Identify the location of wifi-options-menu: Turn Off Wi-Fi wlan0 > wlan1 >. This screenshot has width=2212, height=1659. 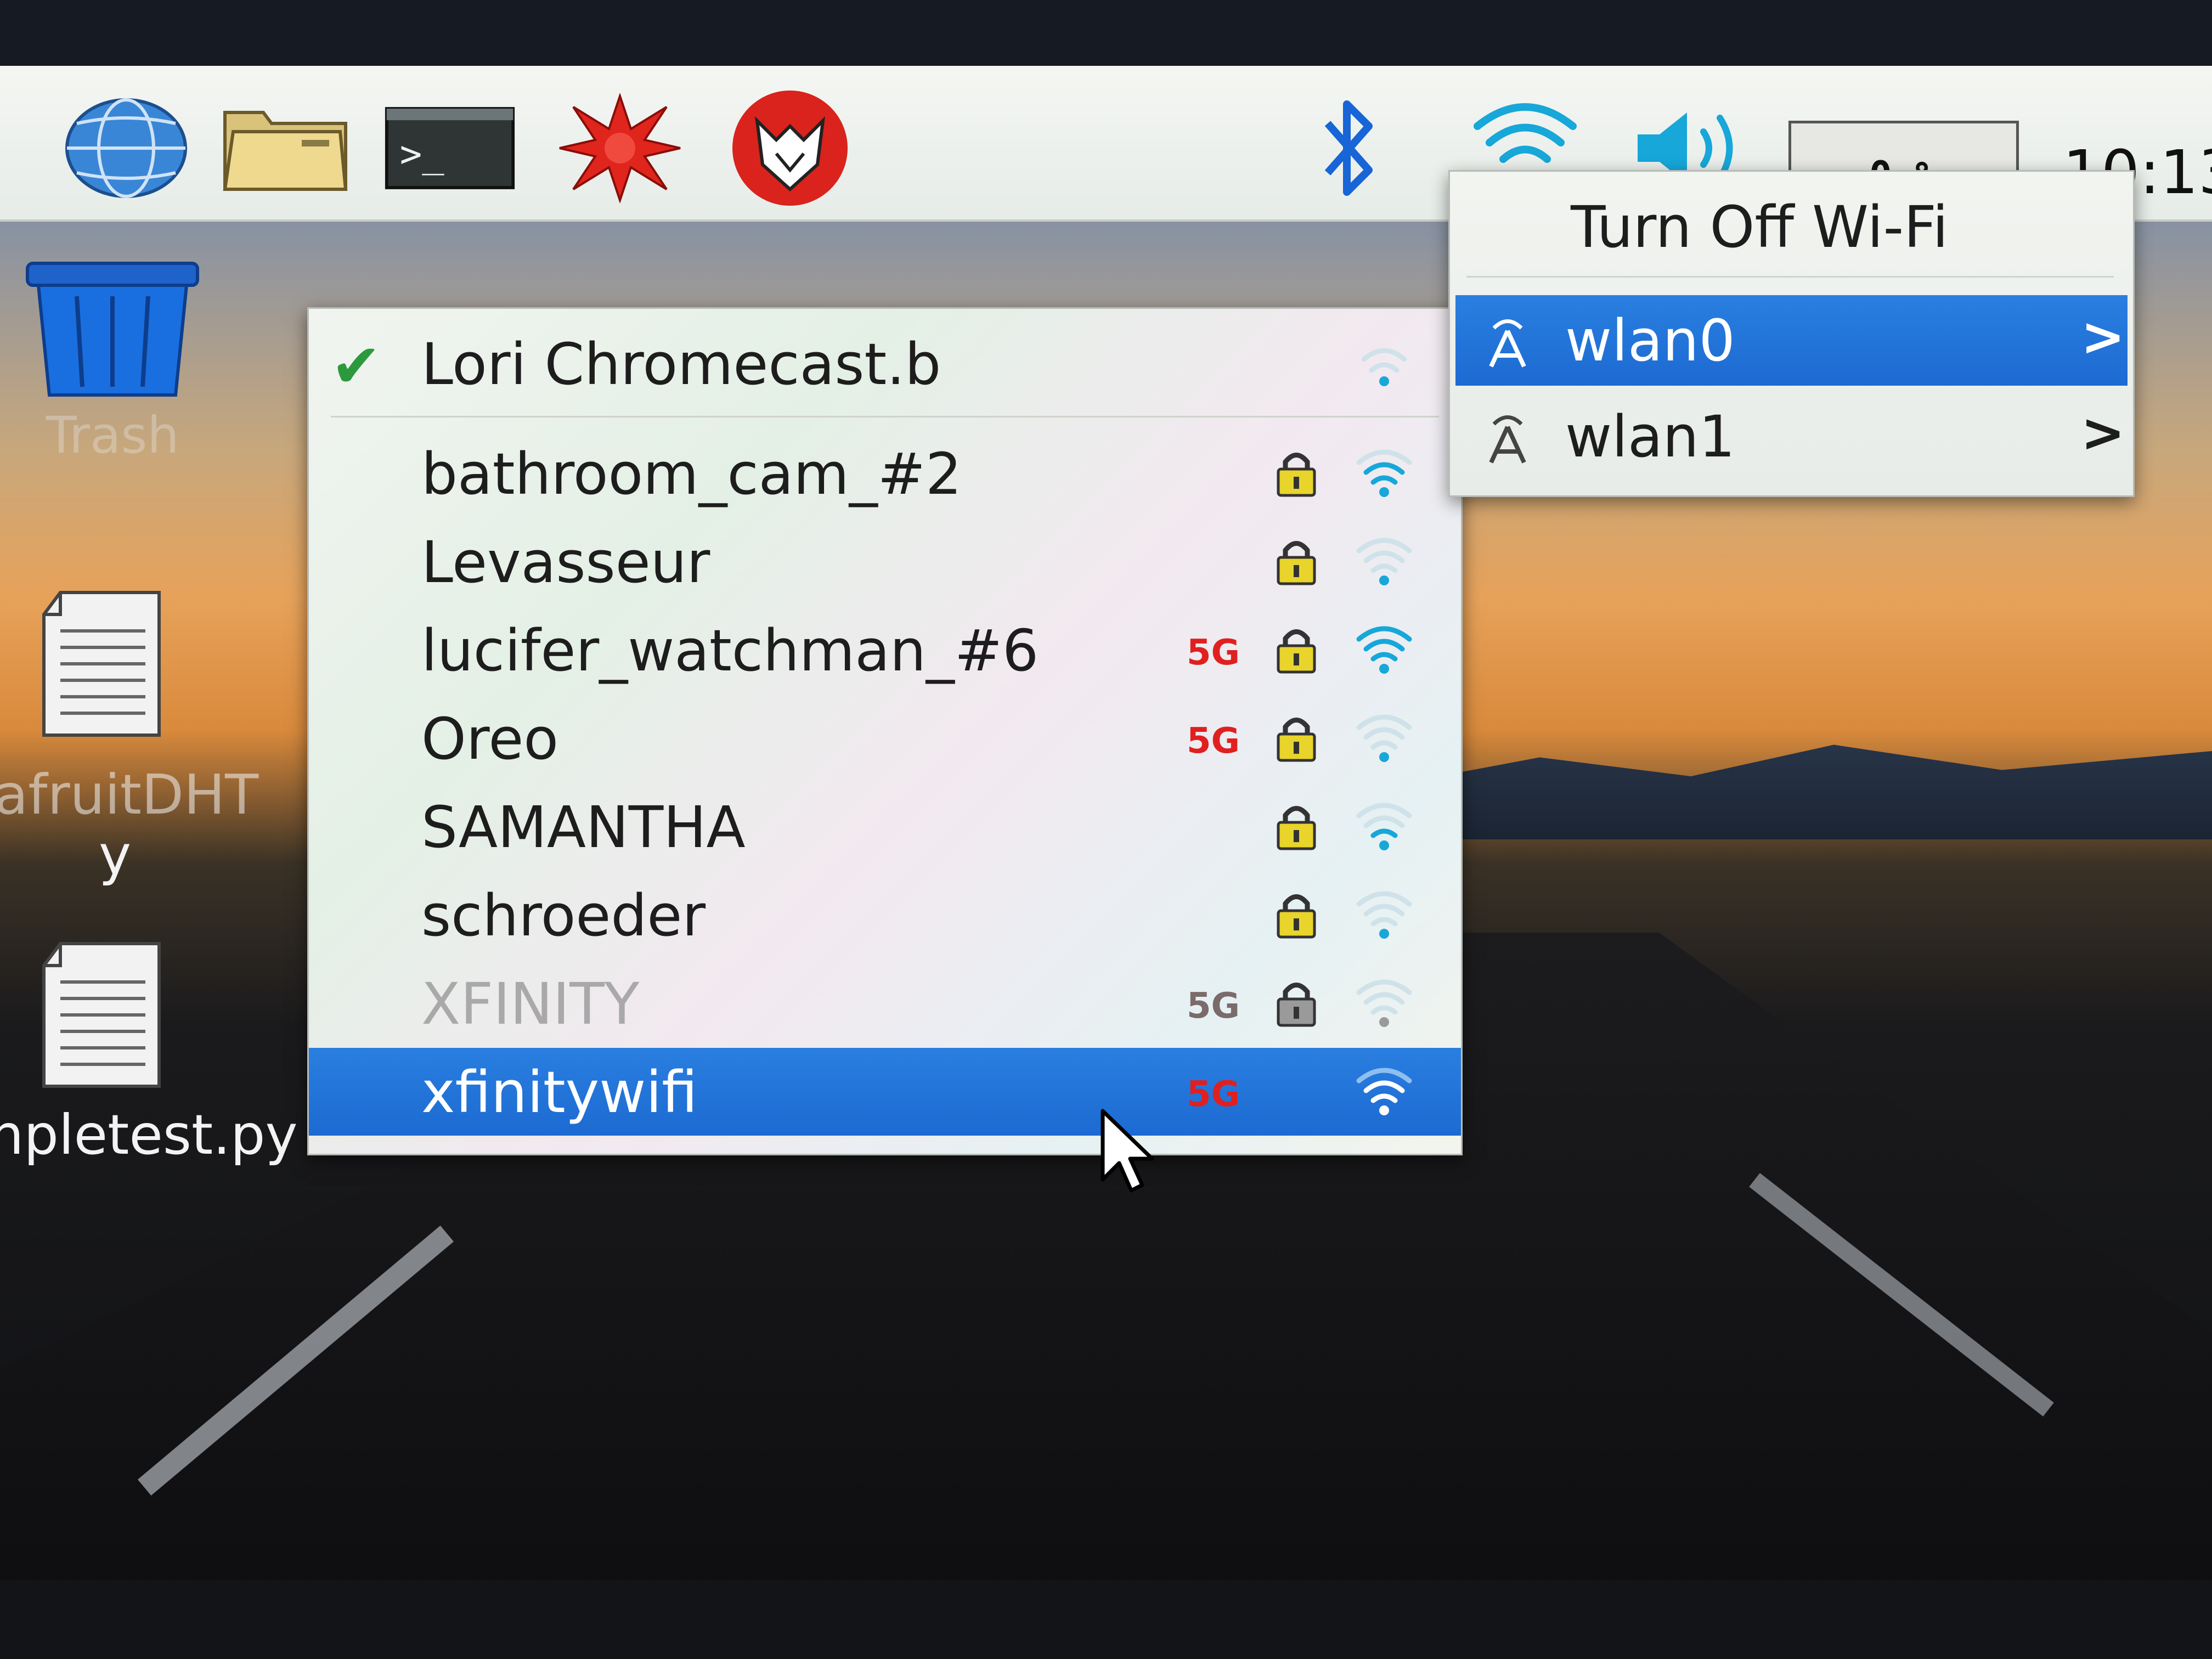
(1792, 333).